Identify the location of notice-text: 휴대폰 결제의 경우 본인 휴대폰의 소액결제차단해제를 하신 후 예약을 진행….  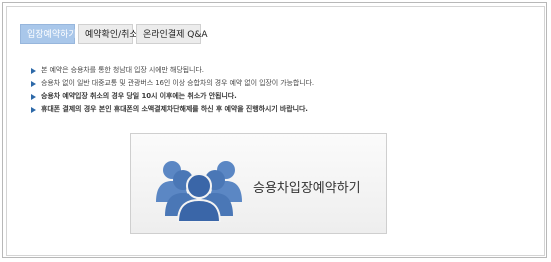
(174, 109).